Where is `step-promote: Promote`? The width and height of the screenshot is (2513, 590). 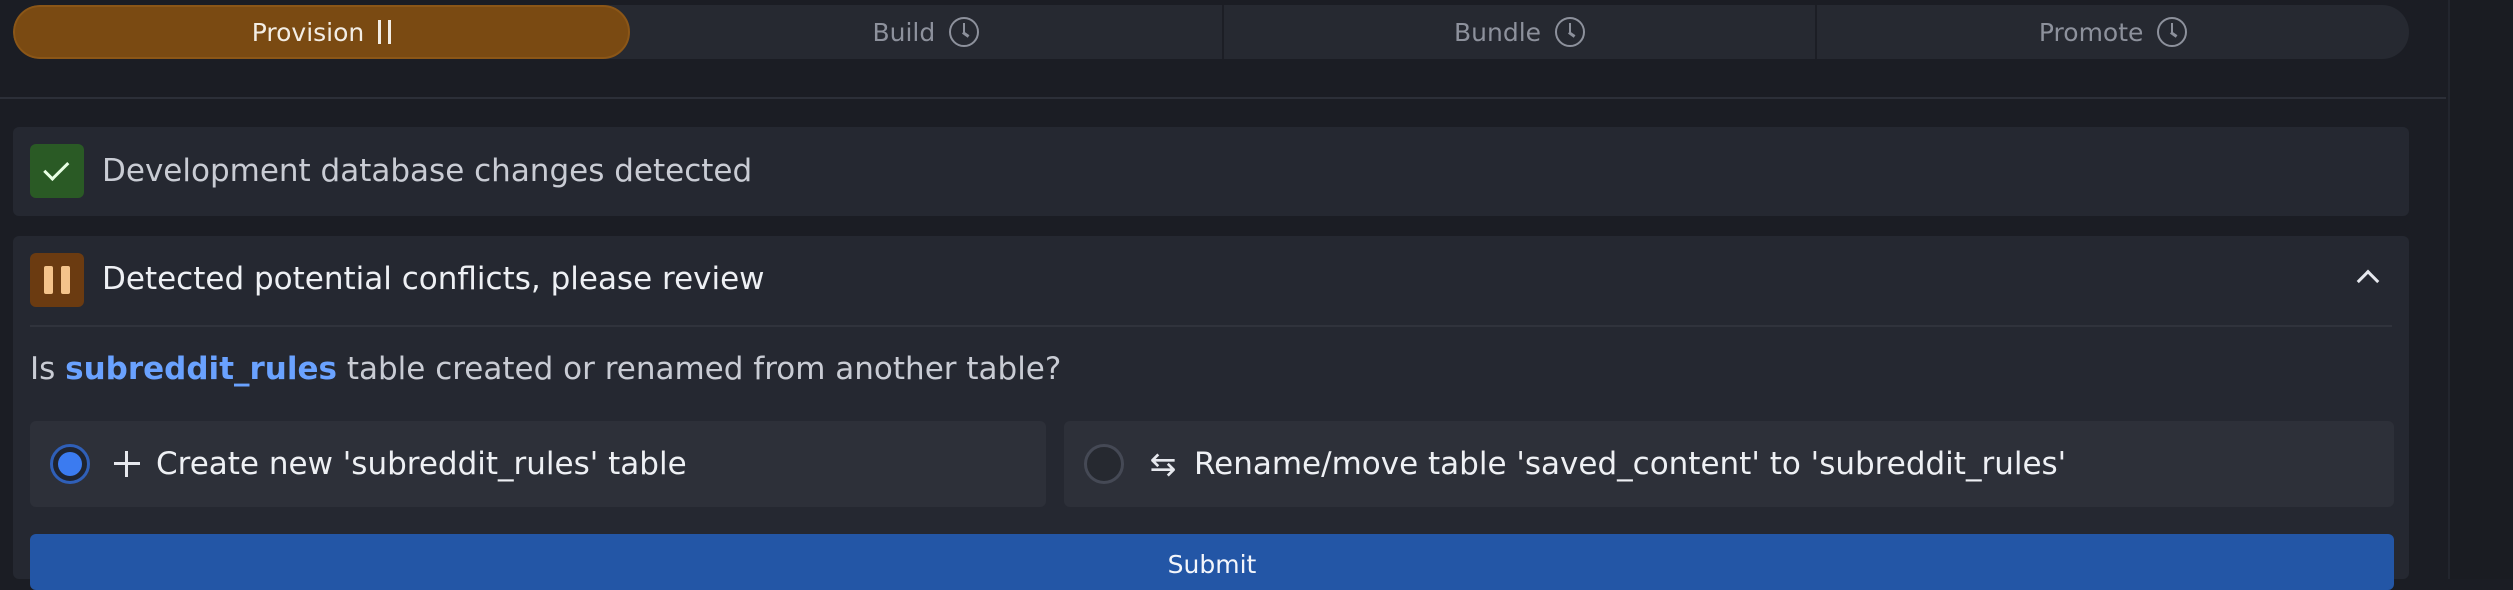
step-promote: Promote is located at coordinates (2113, 32).